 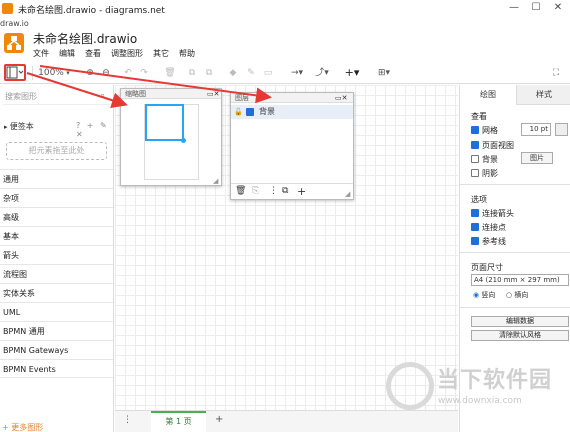 I want to click on move-selection-icon: ⎘, so click(x=255, y=191).